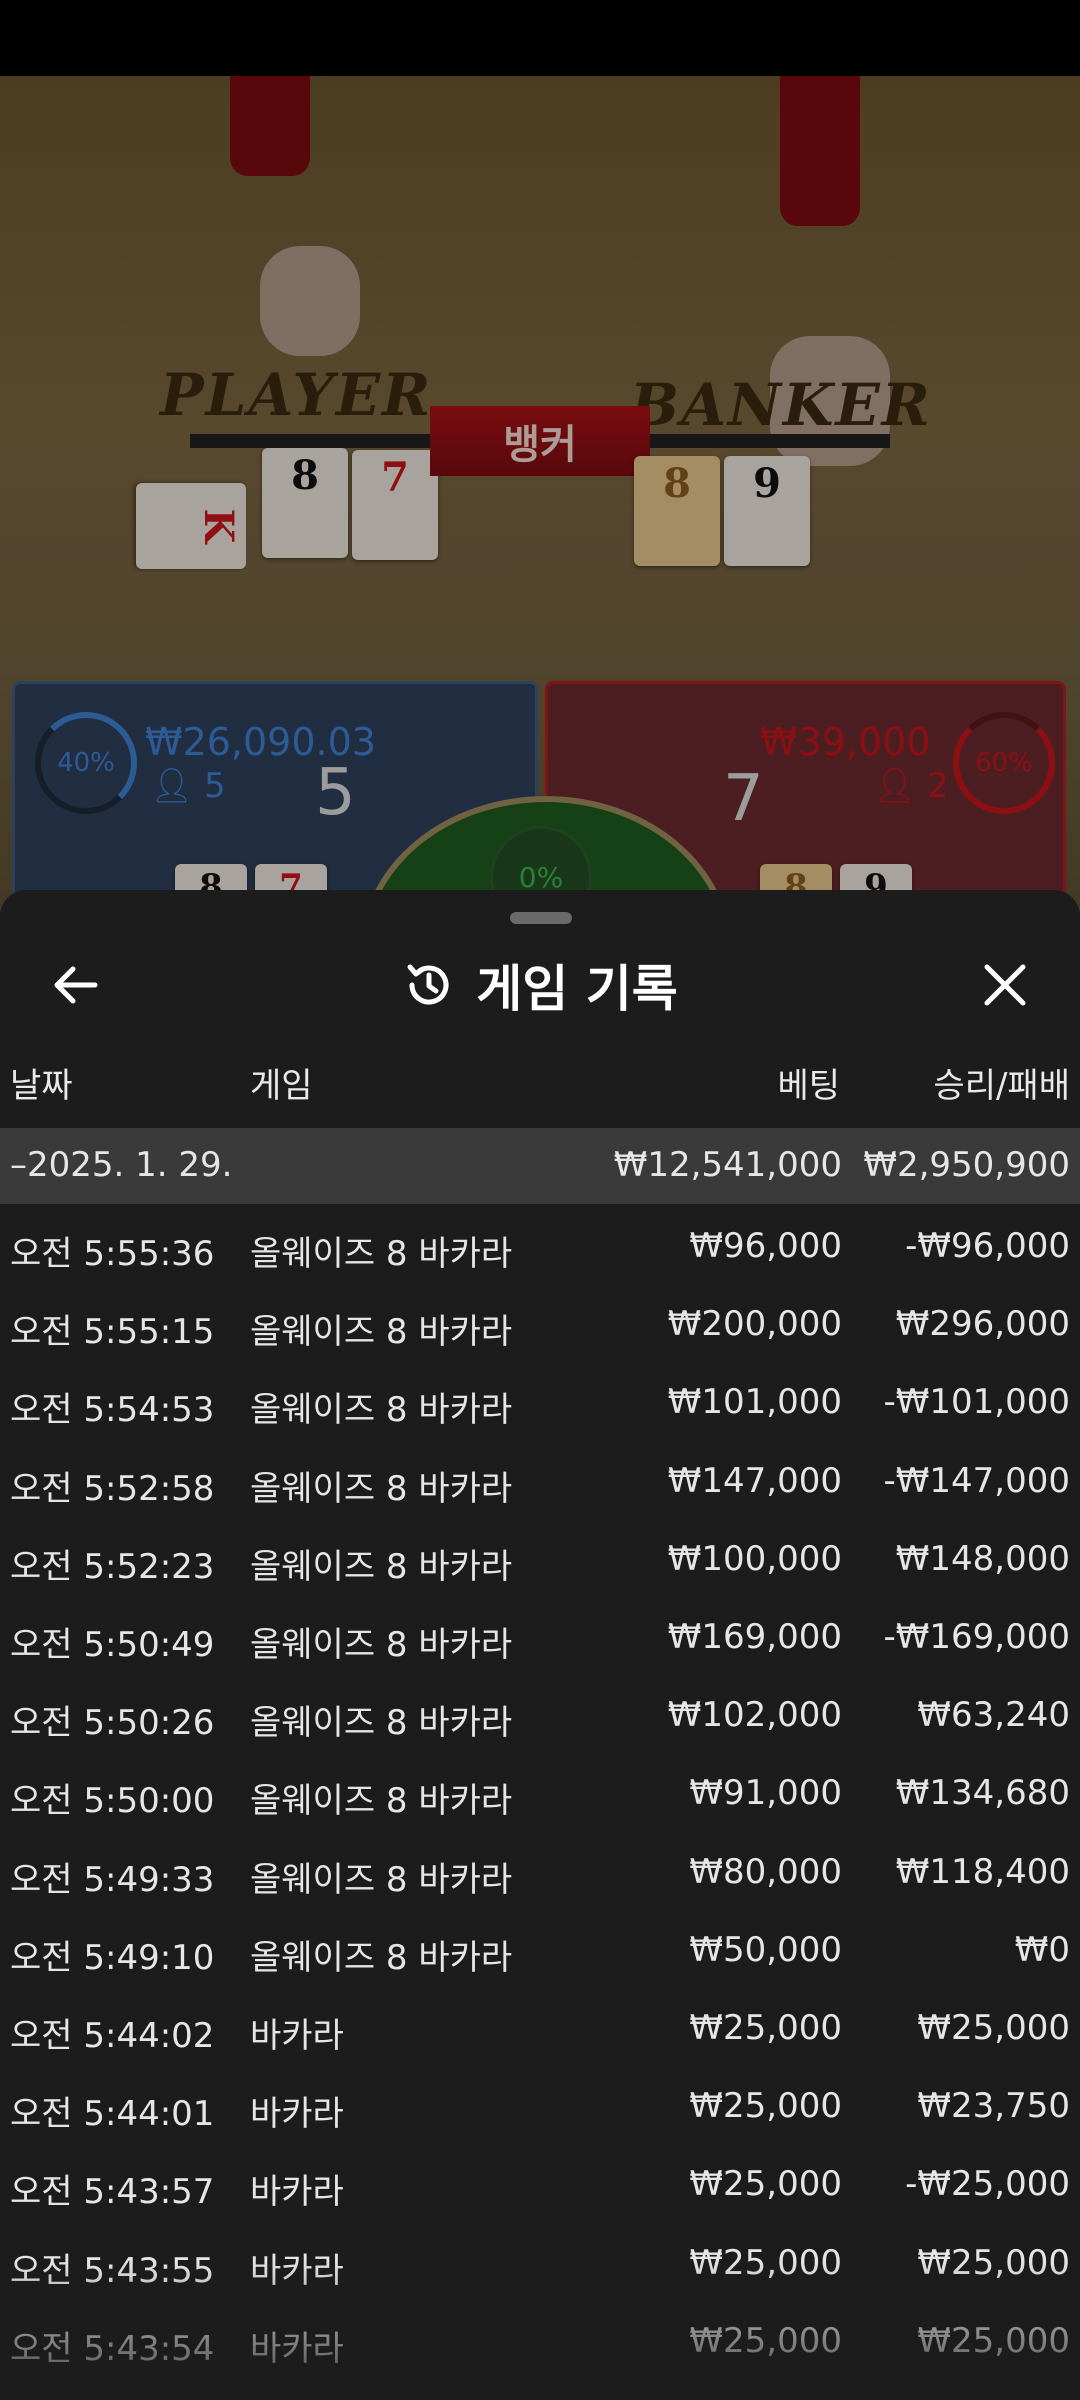 Image resolution: width=1080 pixels, height=2400 pixels. What do you see at coordinates (121, 1165) in the screenshot?
I see `date-group-label: –2025. 1. 29.` at bounding box center [121, 1165].